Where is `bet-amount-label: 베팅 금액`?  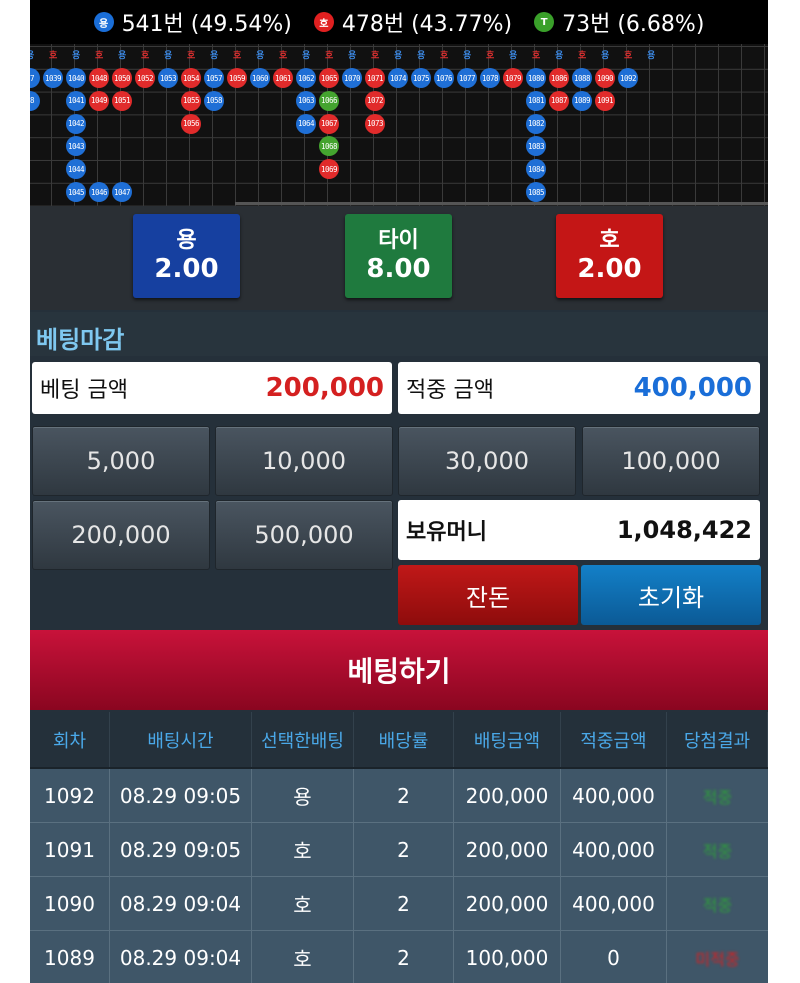
bet-amount-label: 베팅 금액 is located at coordinates (84, 390).